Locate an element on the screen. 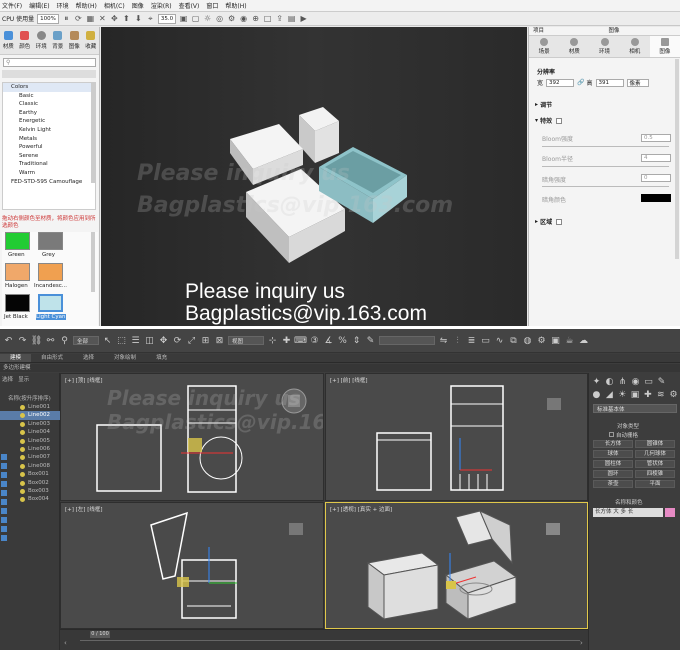  scale-icon: ⤢ is located at coordinates (191, 340).